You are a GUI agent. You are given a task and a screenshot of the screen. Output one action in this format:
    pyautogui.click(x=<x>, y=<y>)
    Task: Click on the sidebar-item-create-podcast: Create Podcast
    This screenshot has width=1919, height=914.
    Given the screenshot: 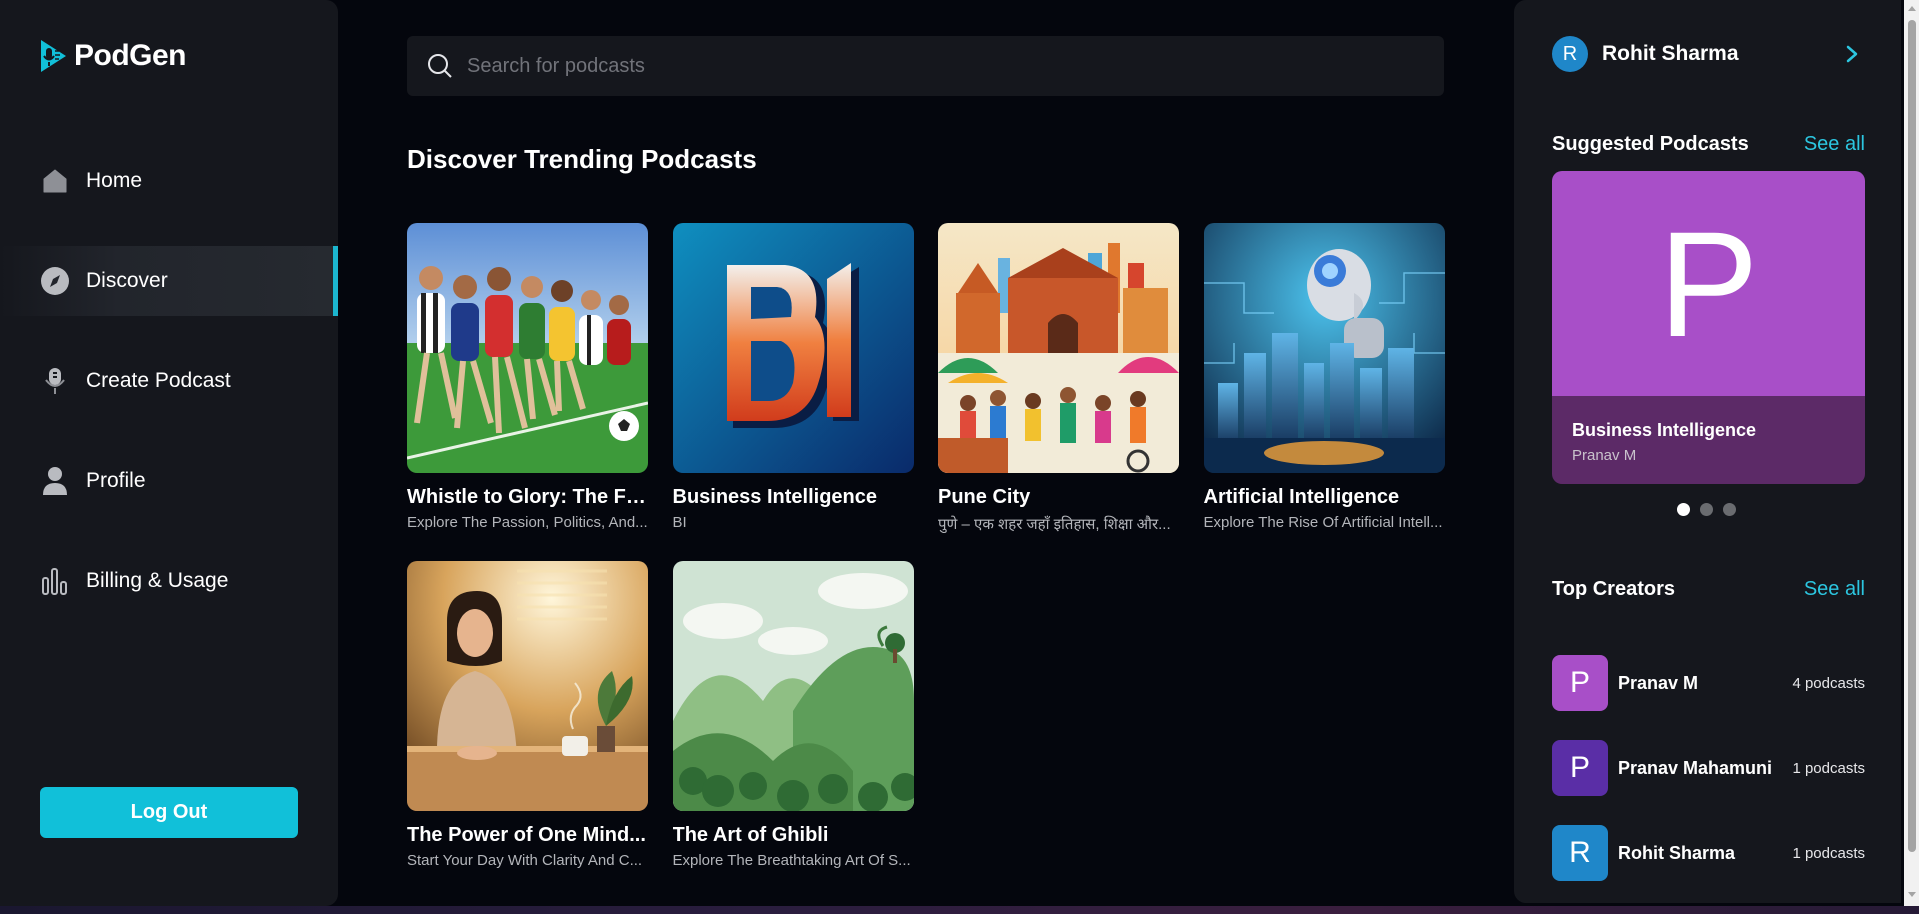 What is the action you would take?
    pyautogui.click(x=169, y=381)
    